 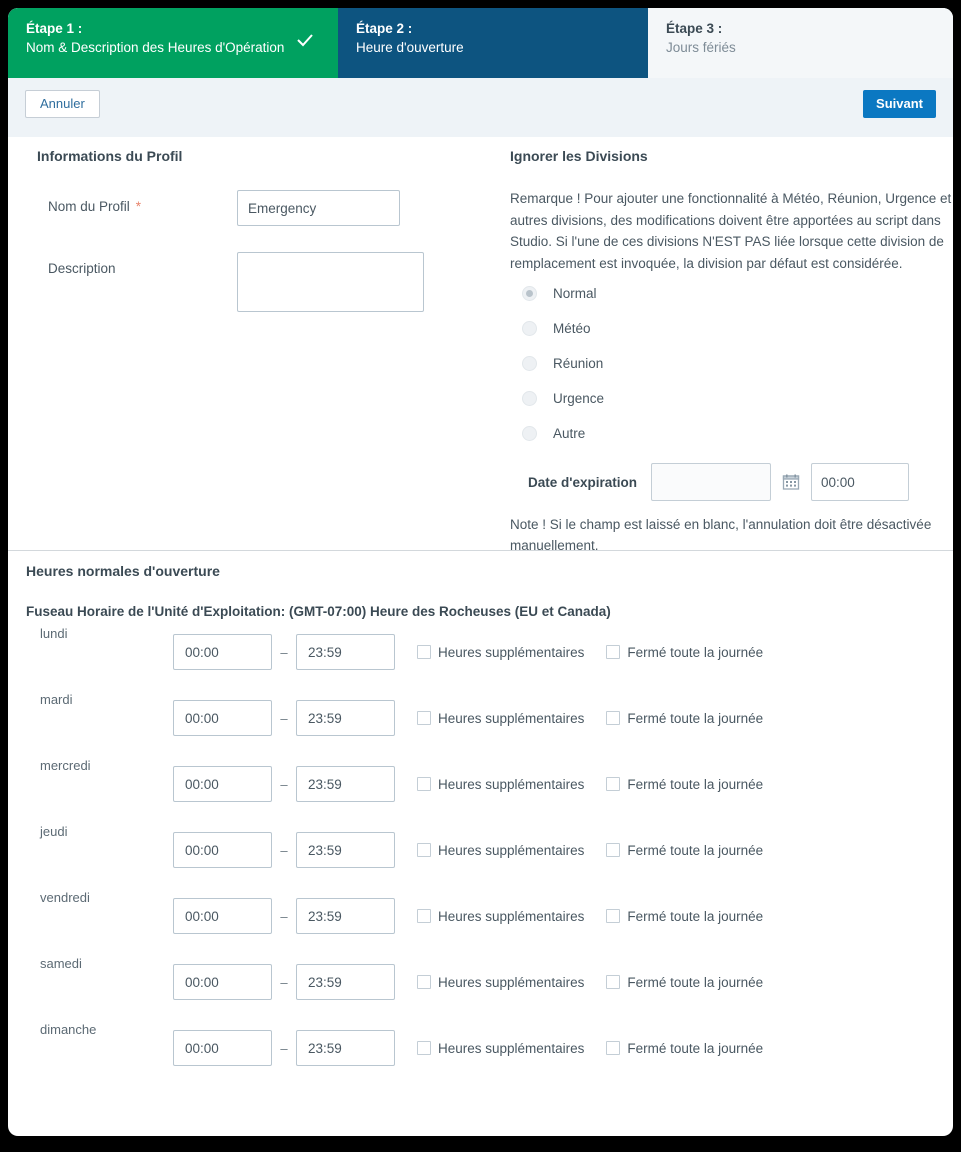 I want to click on profile-name-input, so click(x=318, y=208).